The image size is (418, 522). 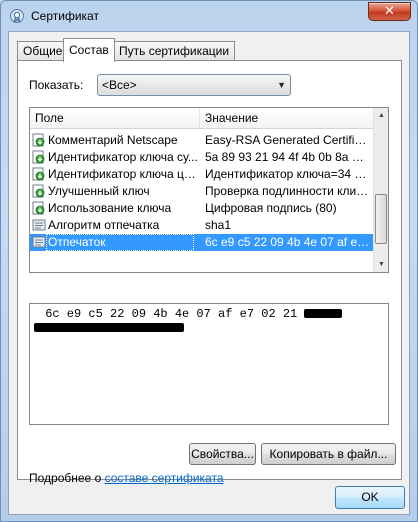 I want to click on value-text-line: 6c e9 c5 22 09 4b 4e 07 af e7 02 21, so click(x=171, y=314).